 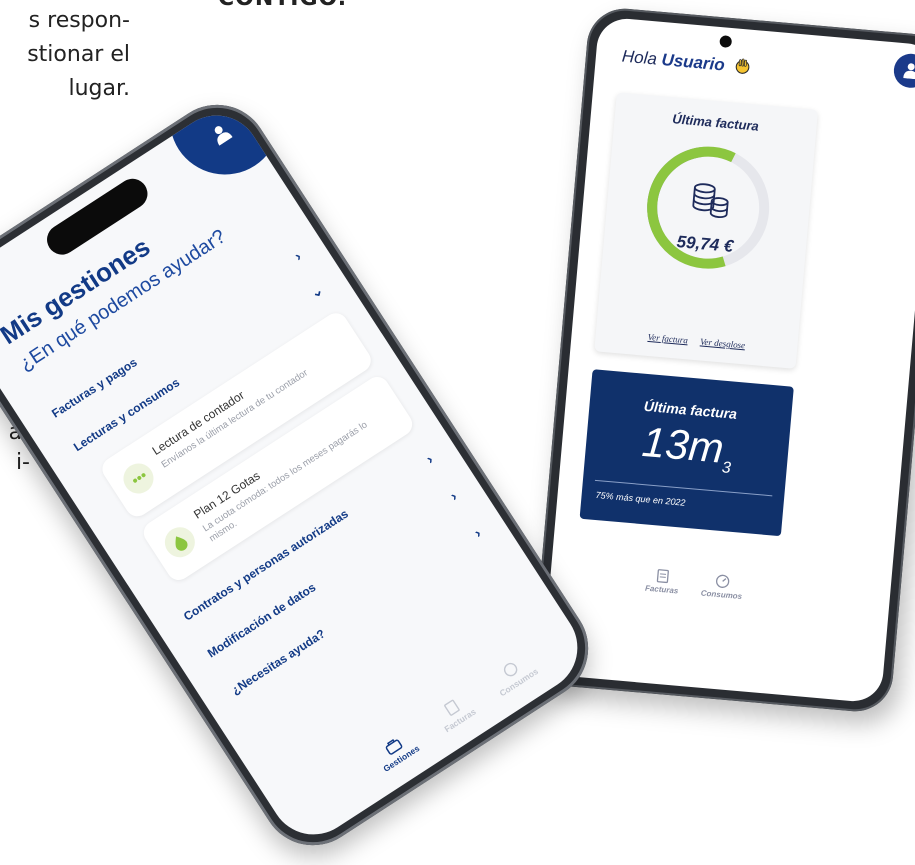 I want to click on card-title: Última factura, so click(x=715, y=122).